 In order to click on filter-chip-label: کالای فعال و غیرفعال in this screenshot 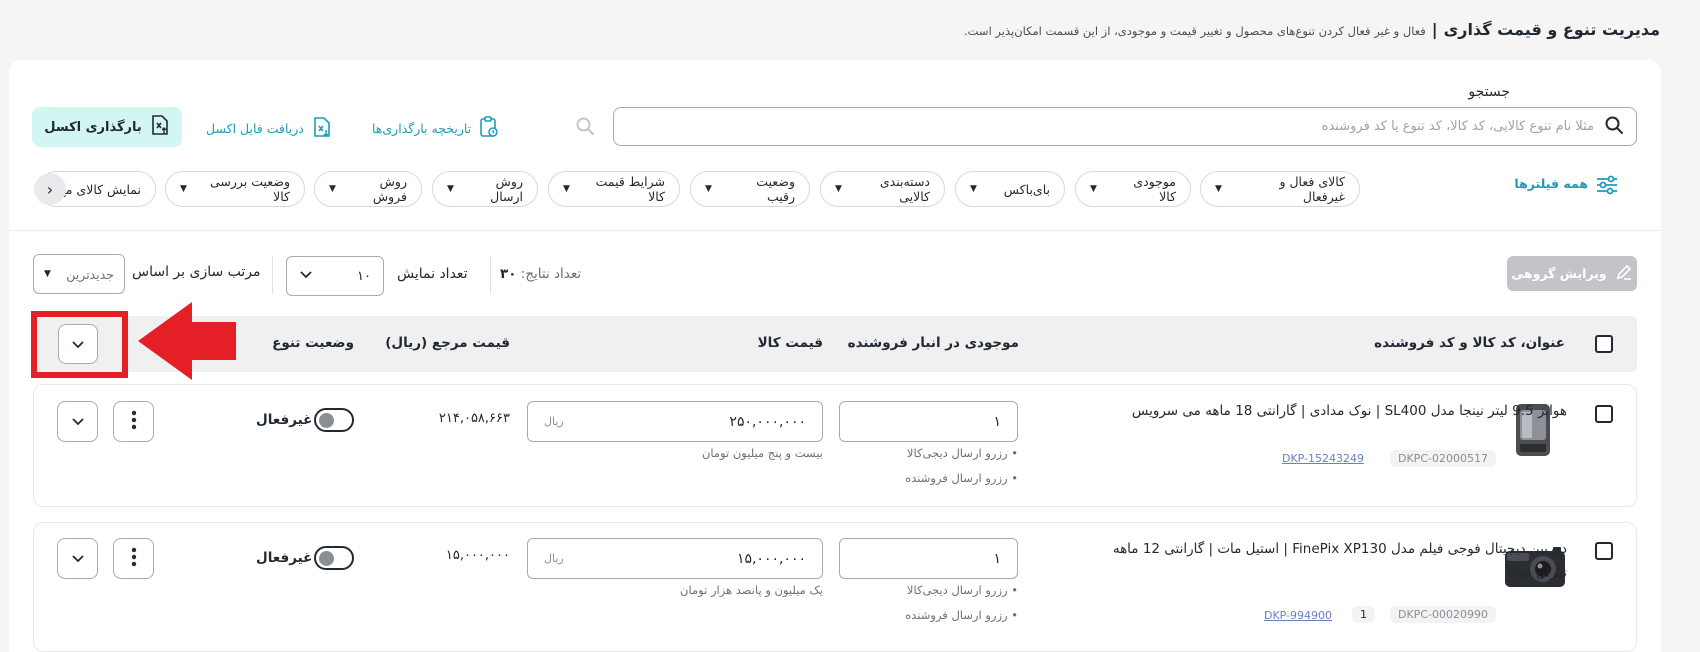, I will do `click(1312, 189)`.